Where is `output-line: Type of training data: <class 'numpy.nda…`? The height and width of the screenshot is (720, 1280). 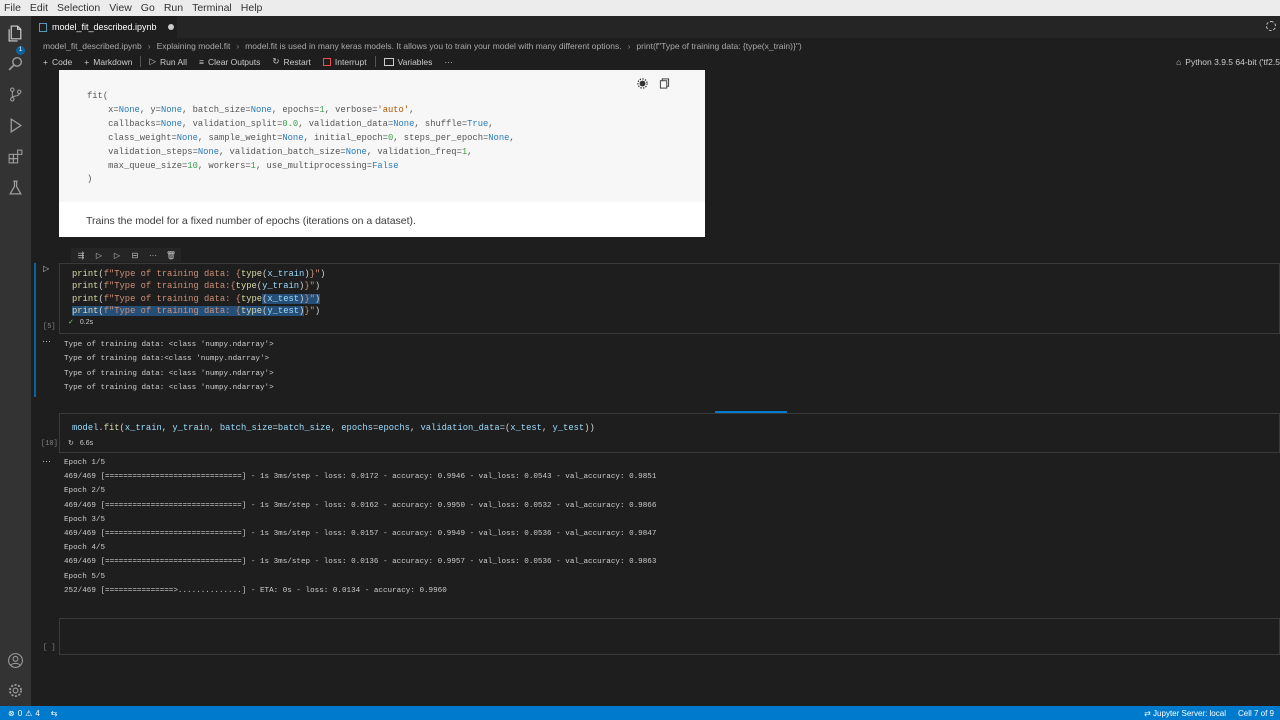
output-line: Type of training data: <class 'numpy.nda… is located at coordinates (169, 373).